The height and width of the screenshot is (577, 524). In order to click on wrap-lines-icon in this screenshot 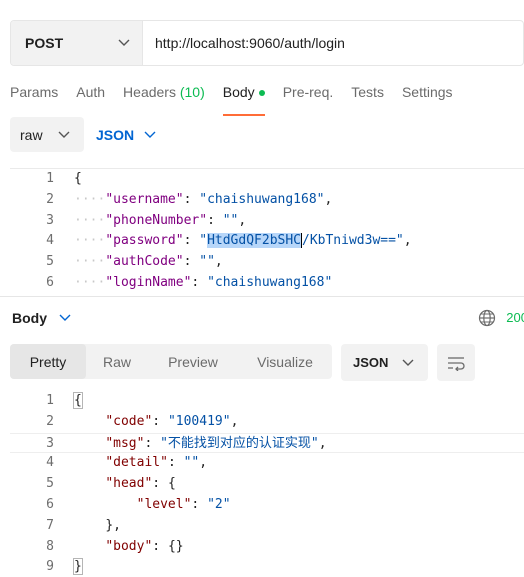, I will do `click(456, 363)`.